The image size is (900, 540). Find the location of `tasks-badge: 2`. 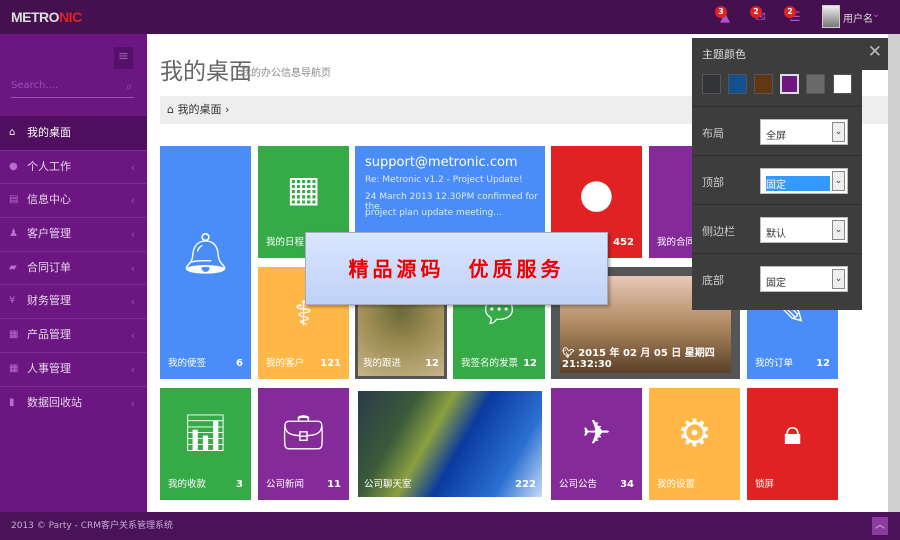

tasks-badge: 2 is located at coordinates (790, 12).